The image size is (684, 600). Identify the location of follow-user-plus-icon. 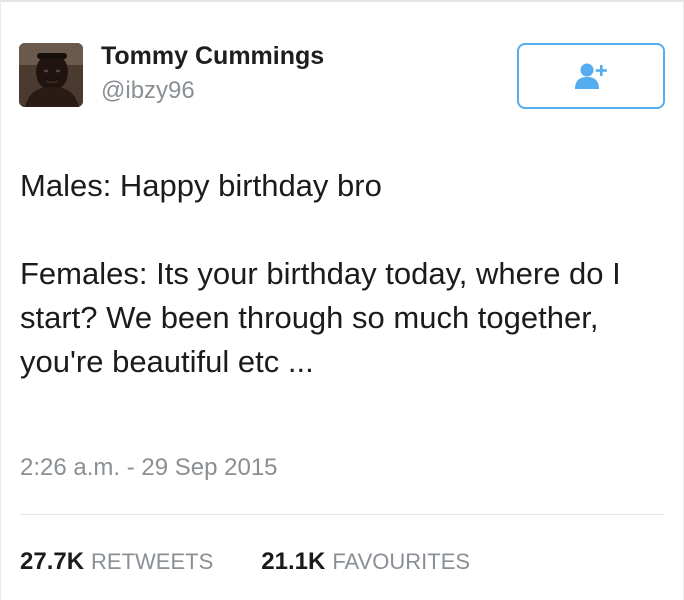
(591, 76).